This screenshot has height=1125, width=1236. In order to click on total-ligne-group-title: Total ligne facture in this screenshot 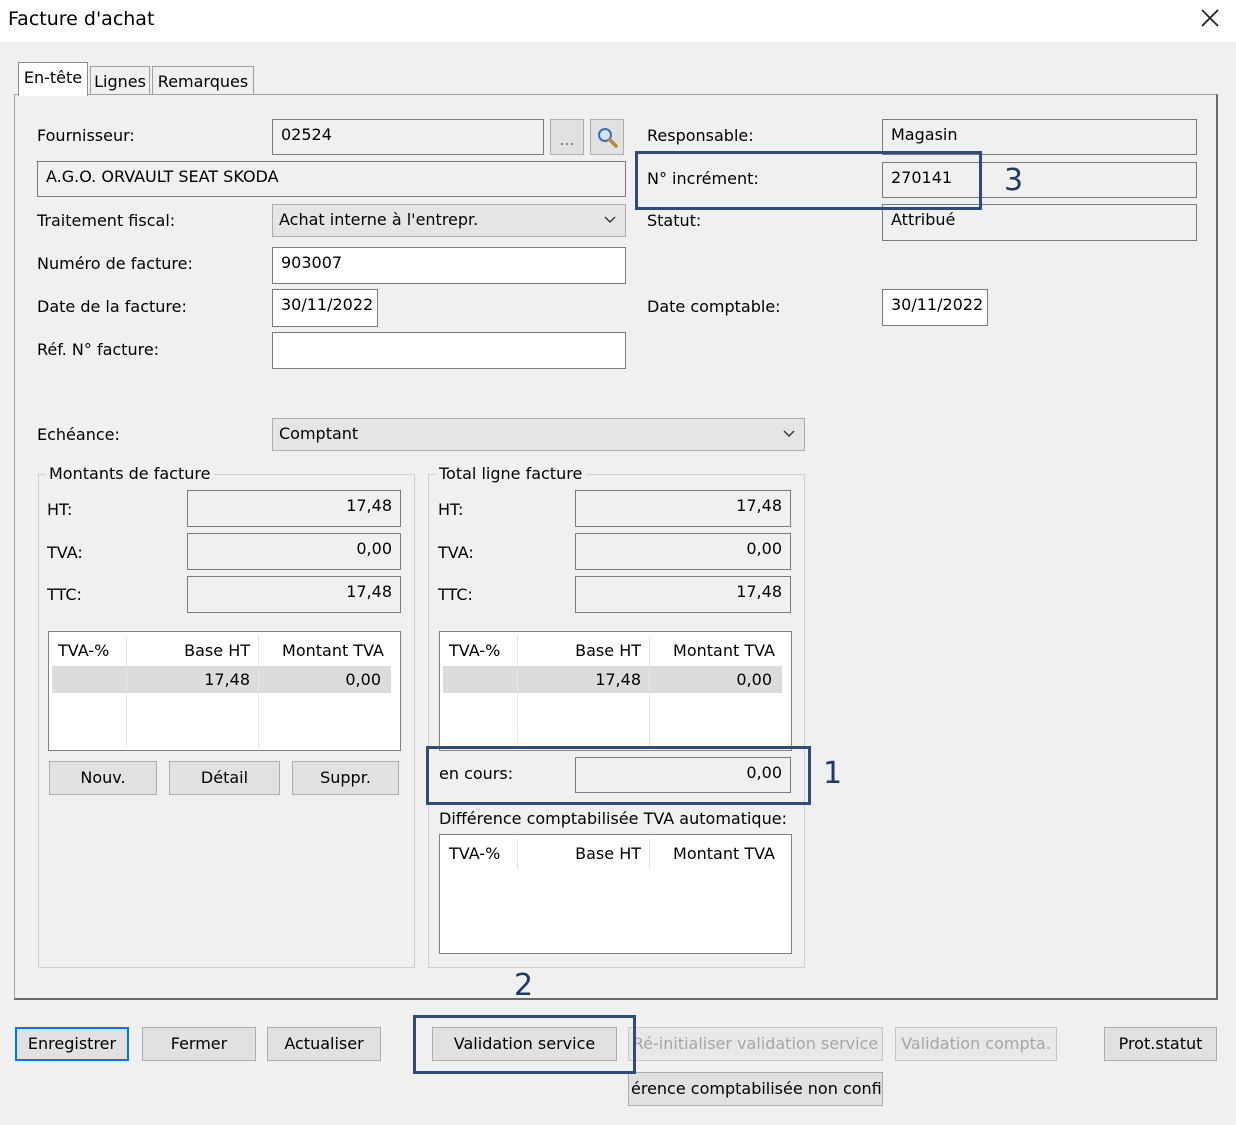, I will do `click(511, 473)`.